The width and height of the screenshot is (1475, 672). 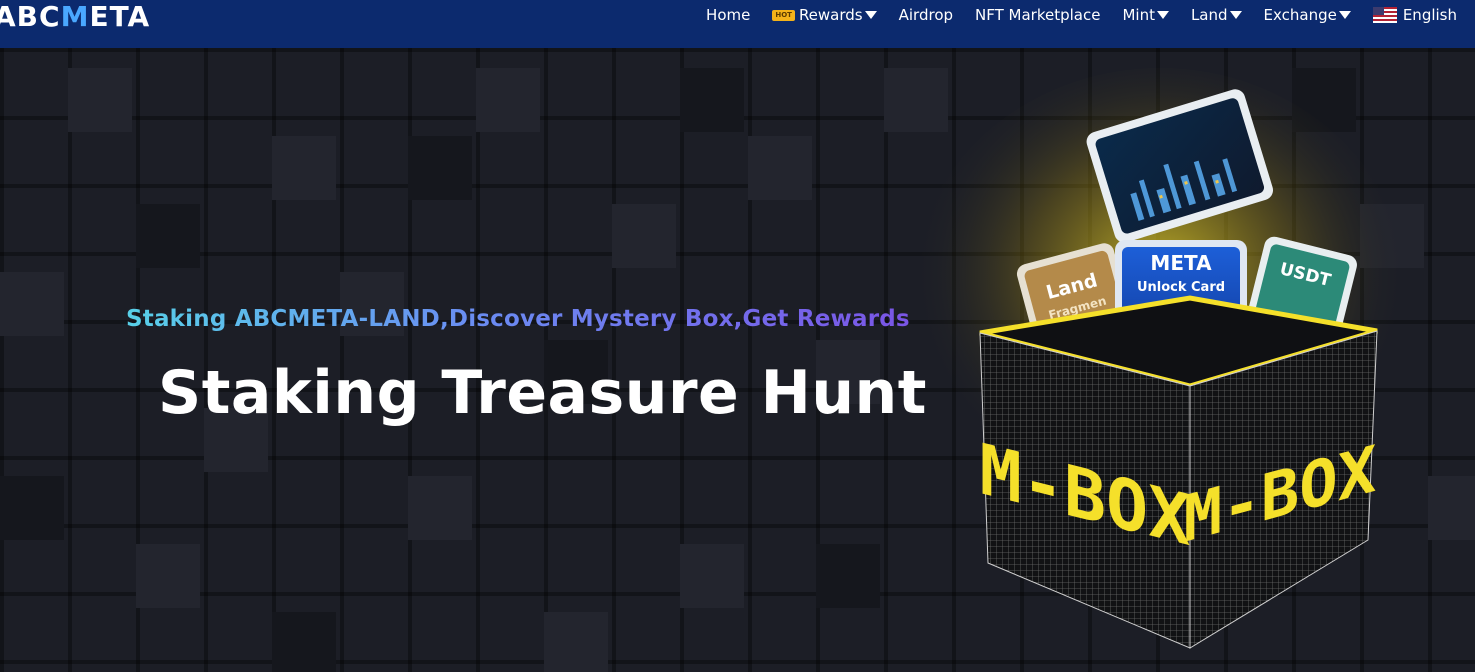 I want to click on nav-item-home: Home, so click(x=728, y=15).